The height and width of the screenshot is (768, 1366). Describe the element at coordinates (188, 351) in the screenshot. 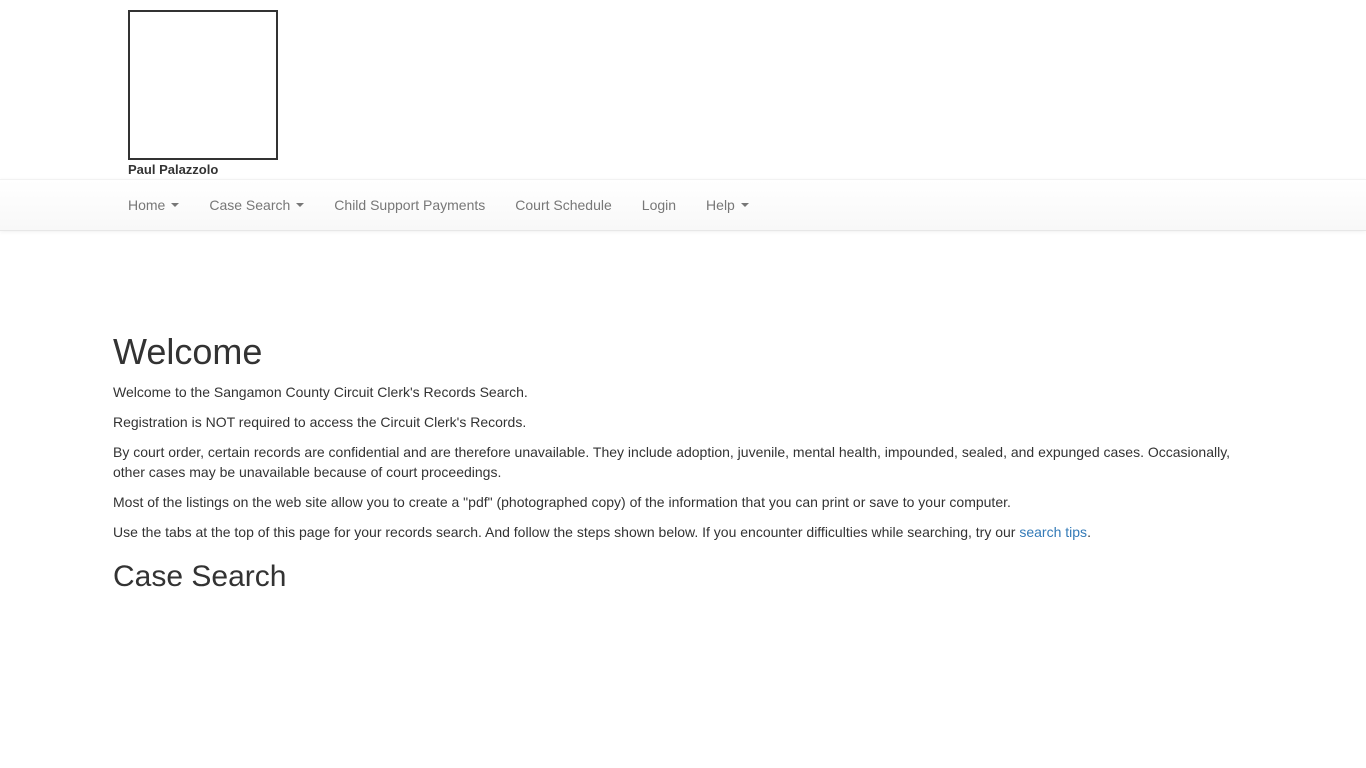

I see `page-title: Welcome` at that location.